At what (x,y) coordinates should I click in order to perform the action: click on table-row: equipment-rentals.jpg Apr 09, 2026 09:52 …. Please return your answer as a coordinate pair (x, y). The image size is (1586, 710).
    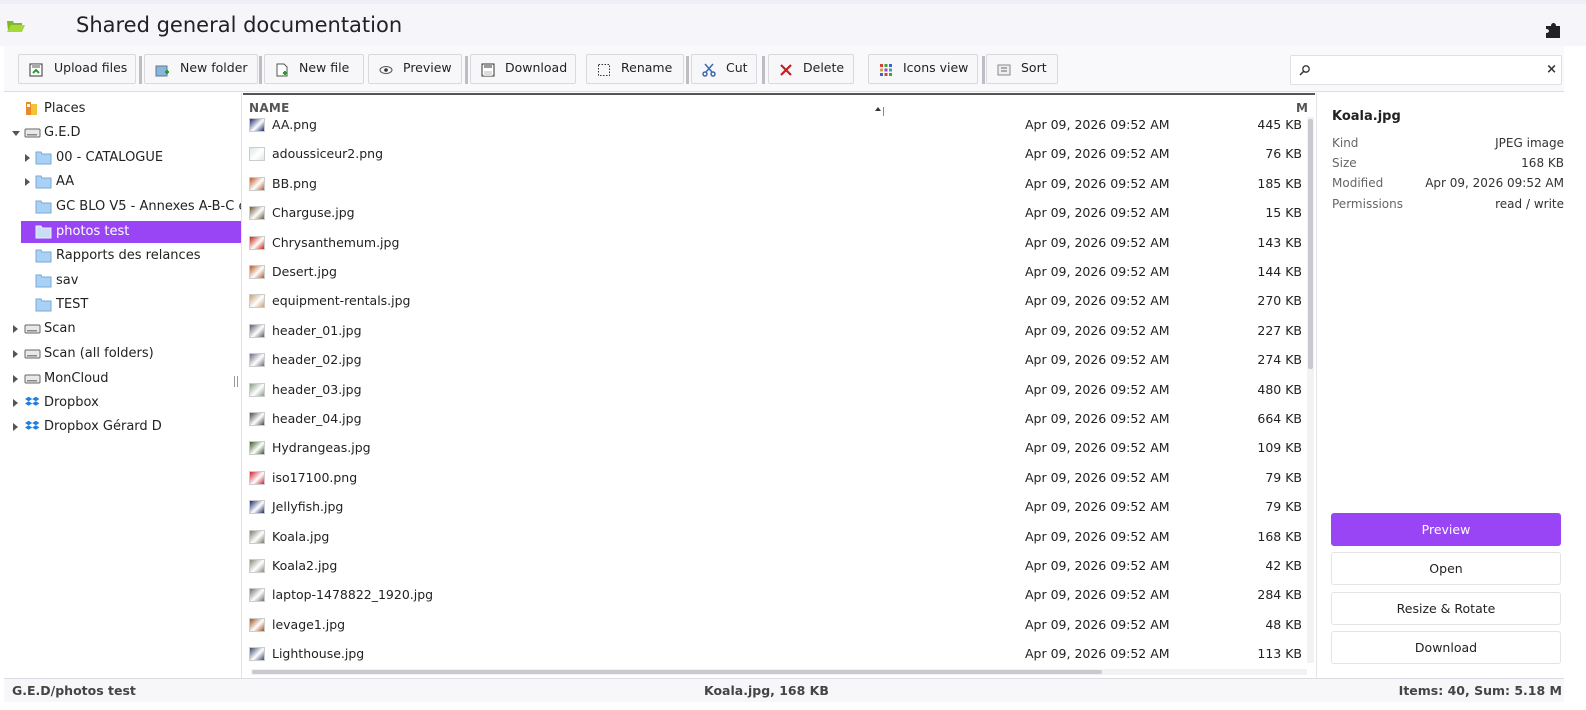
    Looking at the image, I should click on (773, 305).